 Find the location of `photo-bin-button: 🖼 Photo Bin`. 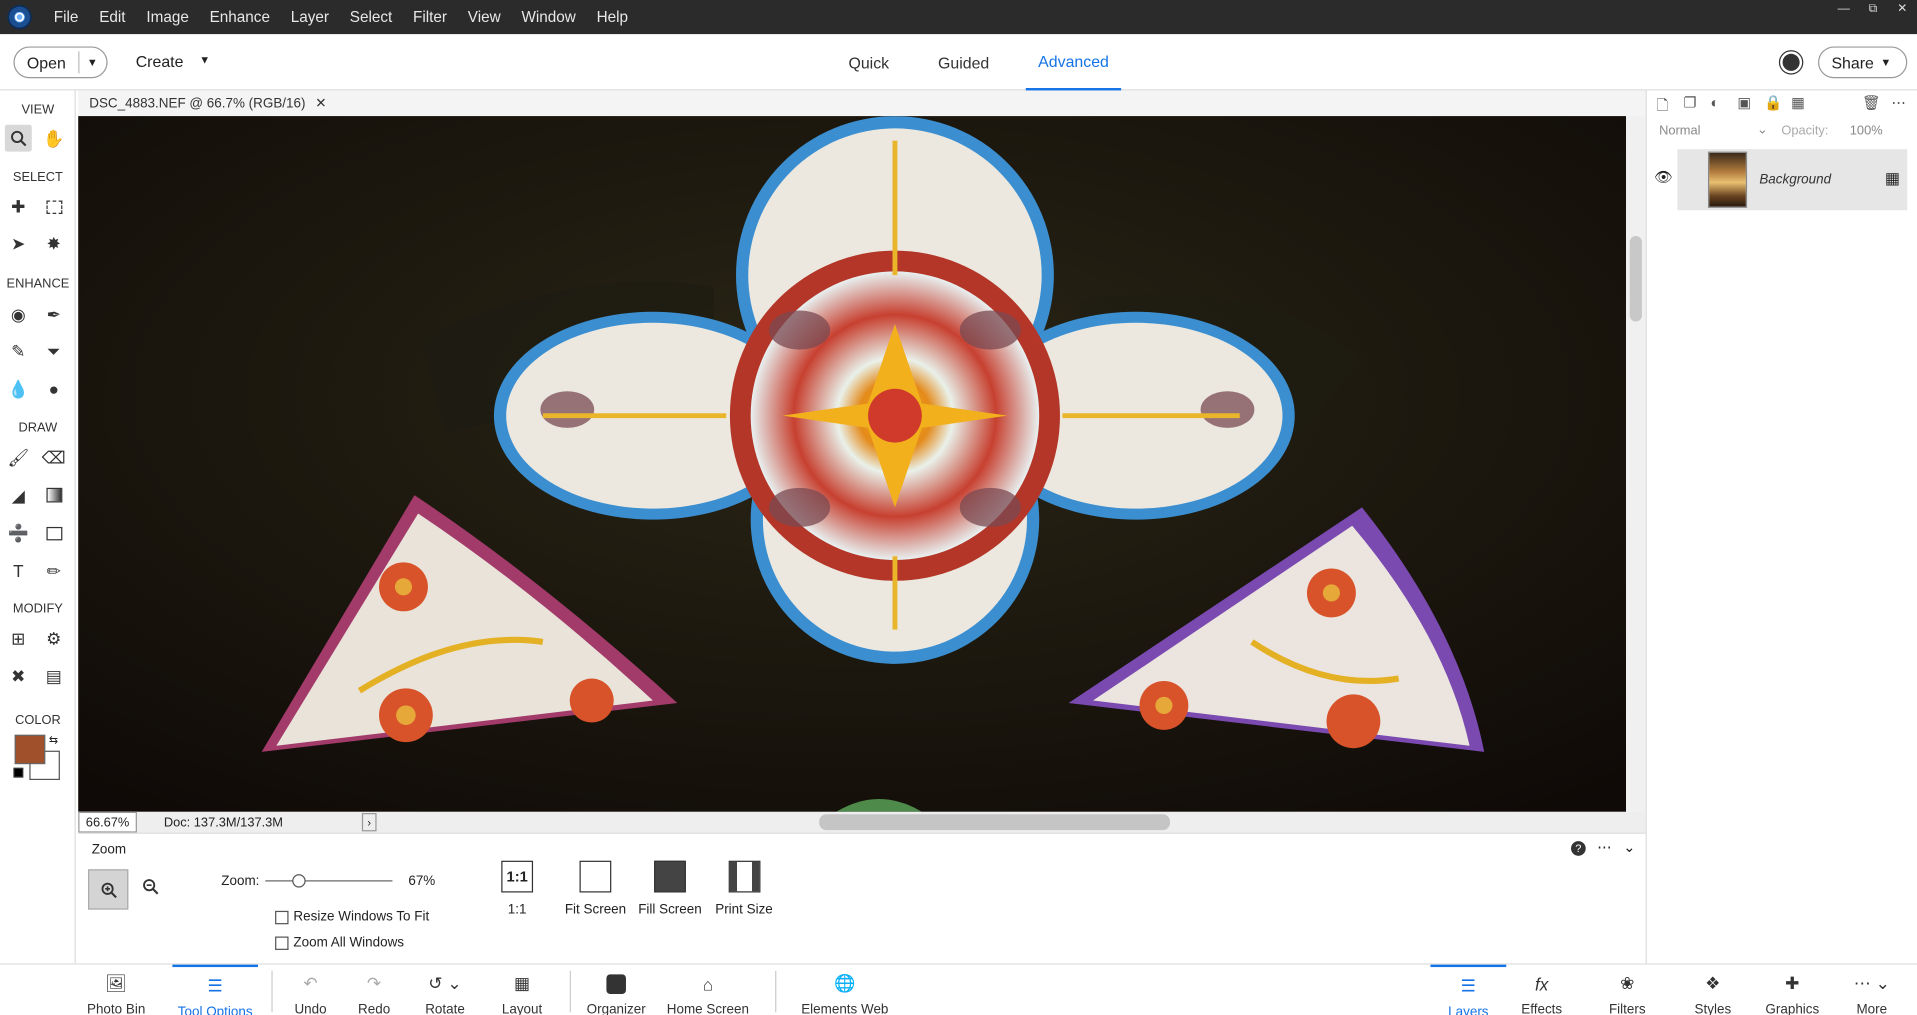

photo-bin-button: 🖼 Photo Bin is located at coordinates (116, 990).